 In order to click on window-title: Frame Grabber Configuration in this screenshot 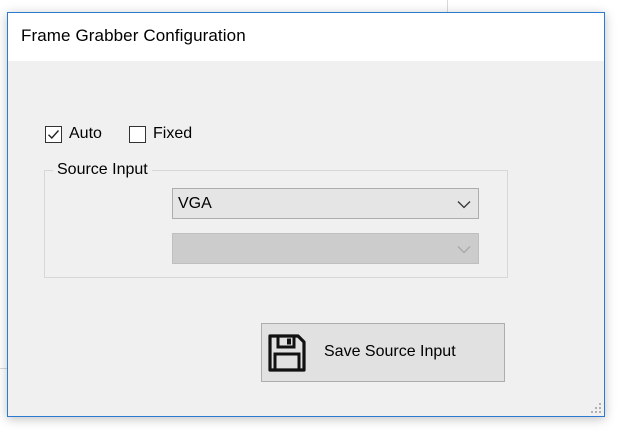, I will do `click(133, 35)`.